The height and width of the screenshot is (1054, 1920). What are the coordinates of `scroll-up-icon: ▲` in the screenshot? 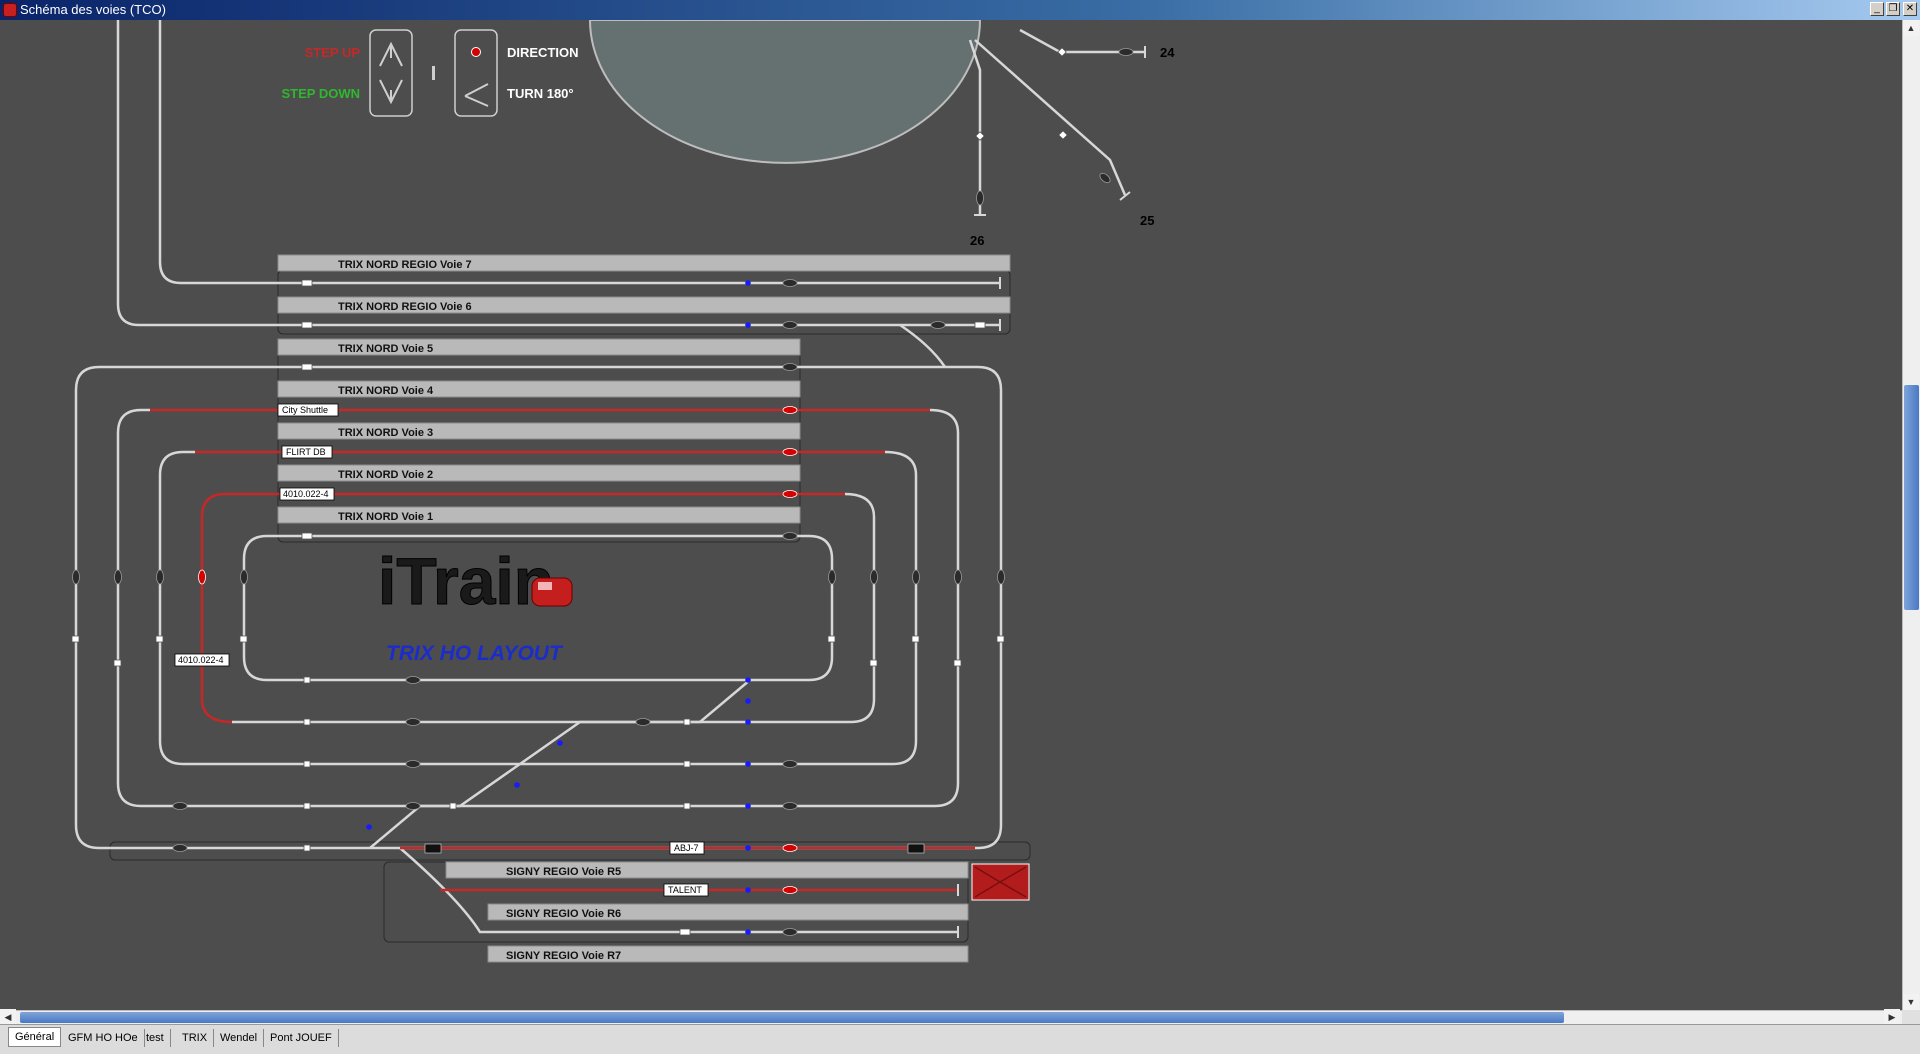 It's located at (1911, 28).